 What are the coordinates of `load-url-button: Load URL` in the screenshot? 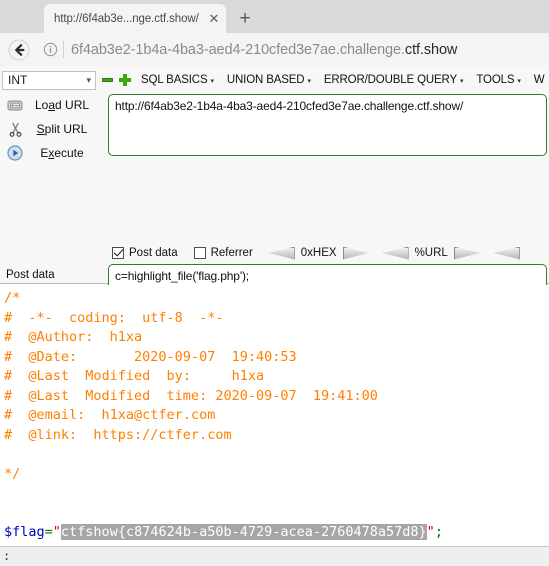 It's located at (52, 105).